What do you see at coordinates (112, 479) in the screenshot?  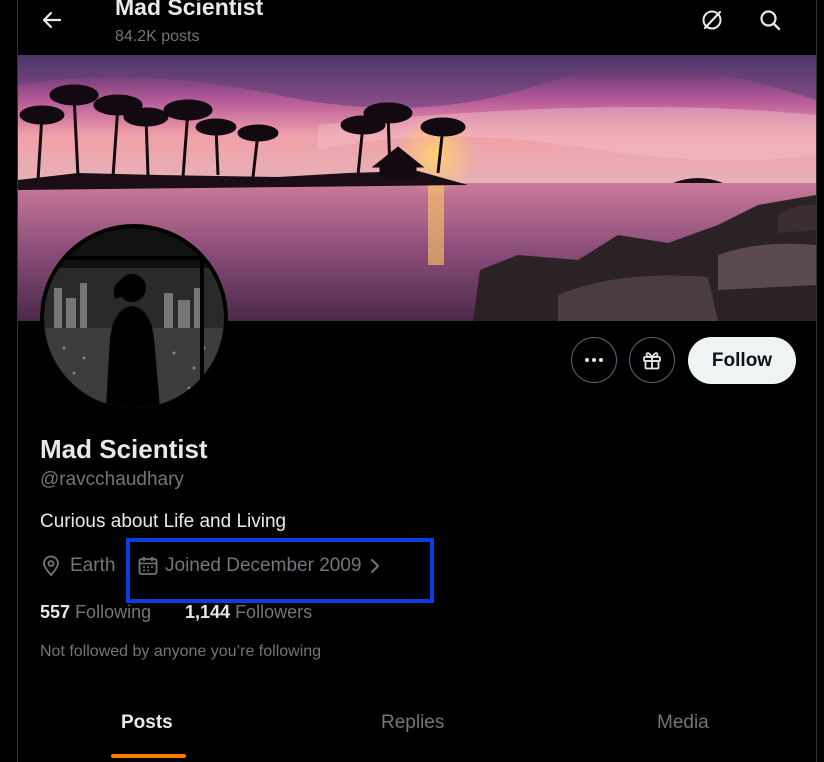 I see `profile-handle: @ravcchaudhary` at bounding box center [112, 479].